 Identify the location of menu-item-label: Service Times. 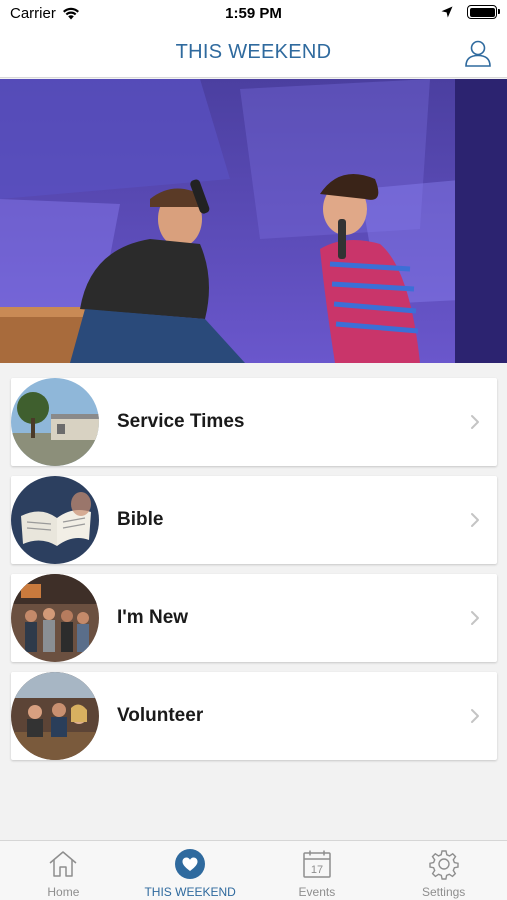
(181, 421).